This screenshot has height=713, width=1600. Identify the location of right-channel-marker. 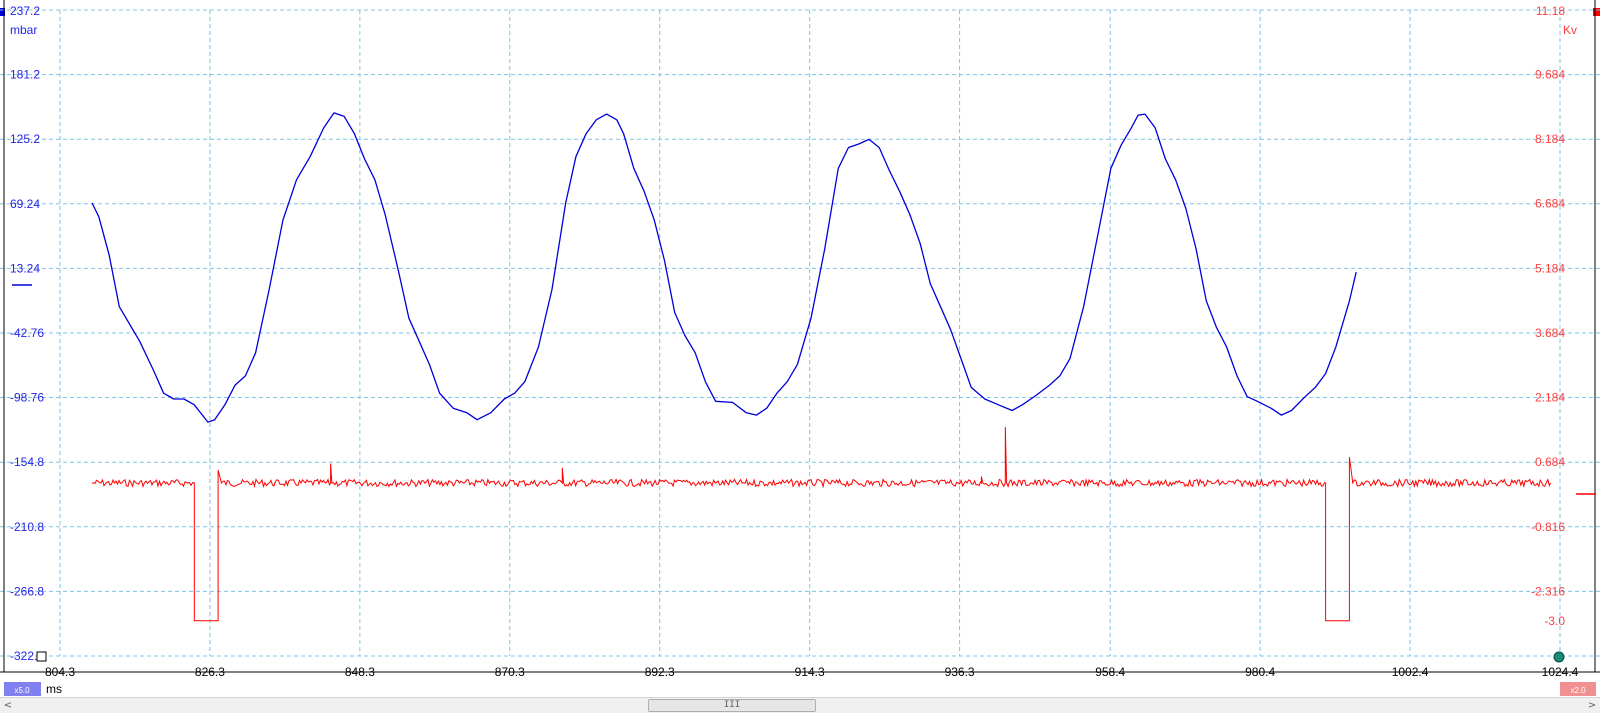
(1596, 12).